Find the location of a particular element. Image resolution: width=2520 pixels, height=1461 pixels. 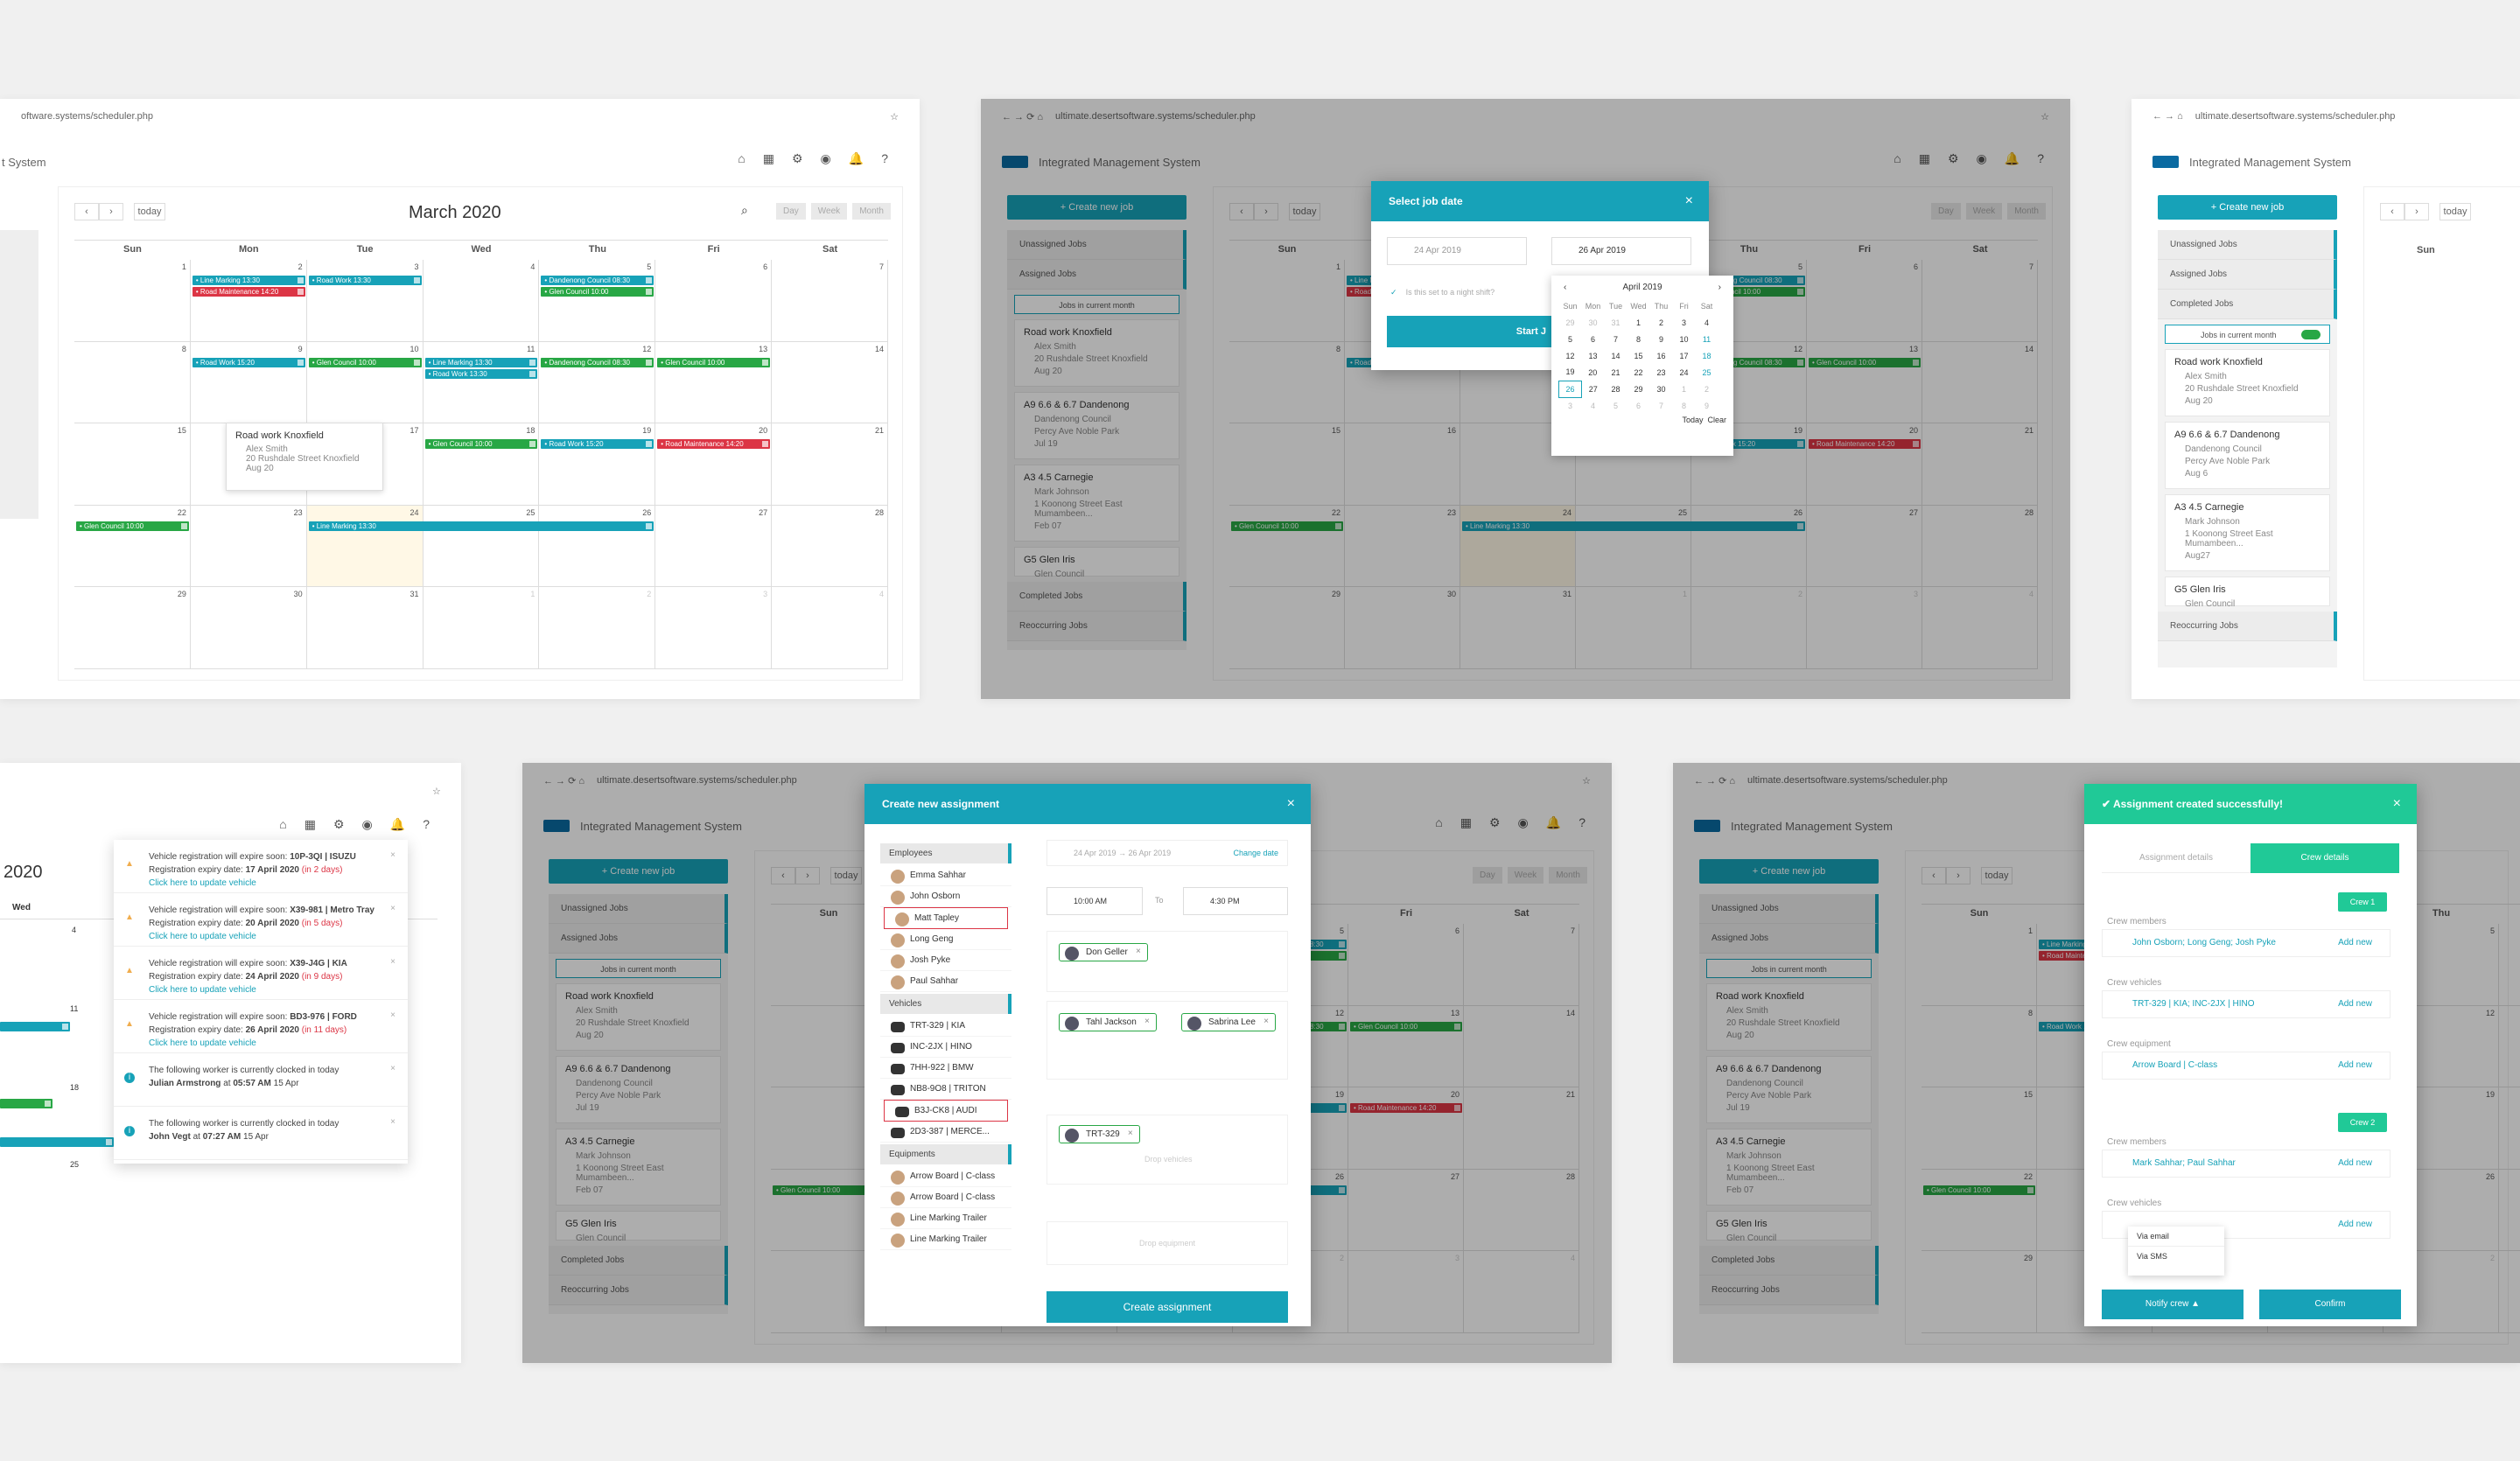

date-cell: 24 is located at coordinates (1684, 372).